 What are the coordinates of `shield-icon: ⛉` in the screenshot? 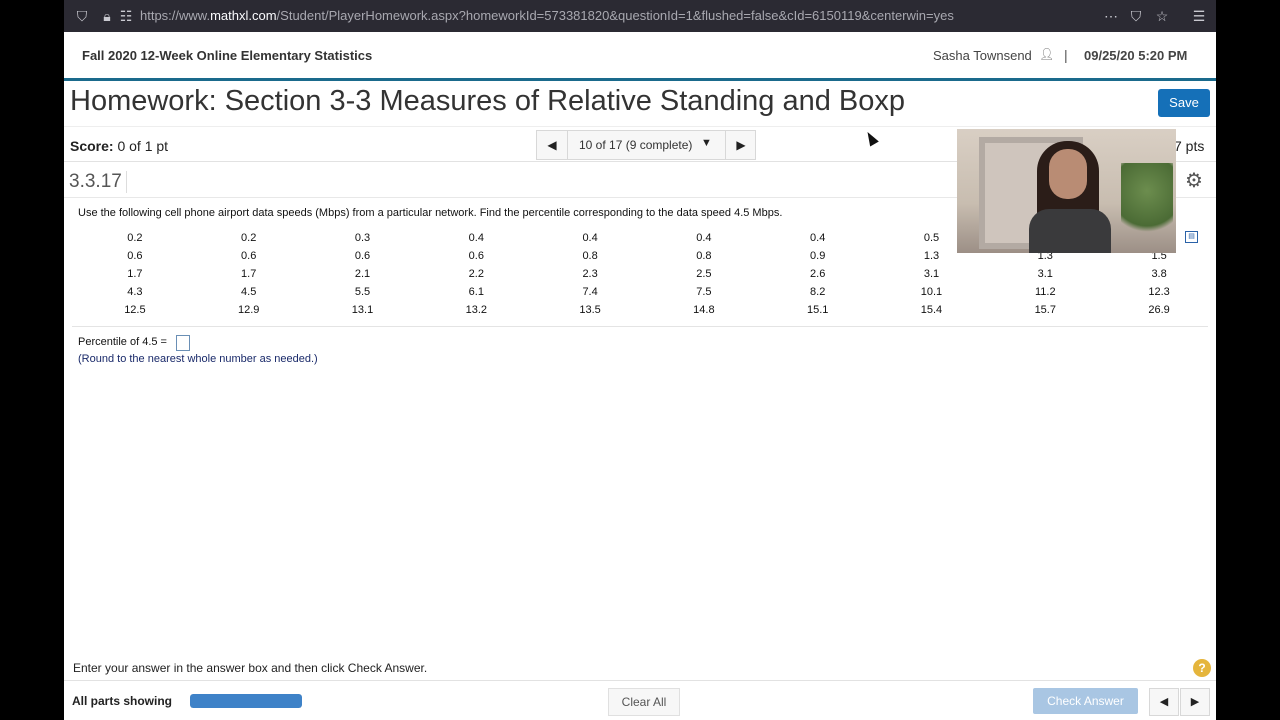 It's located at (82, 16).